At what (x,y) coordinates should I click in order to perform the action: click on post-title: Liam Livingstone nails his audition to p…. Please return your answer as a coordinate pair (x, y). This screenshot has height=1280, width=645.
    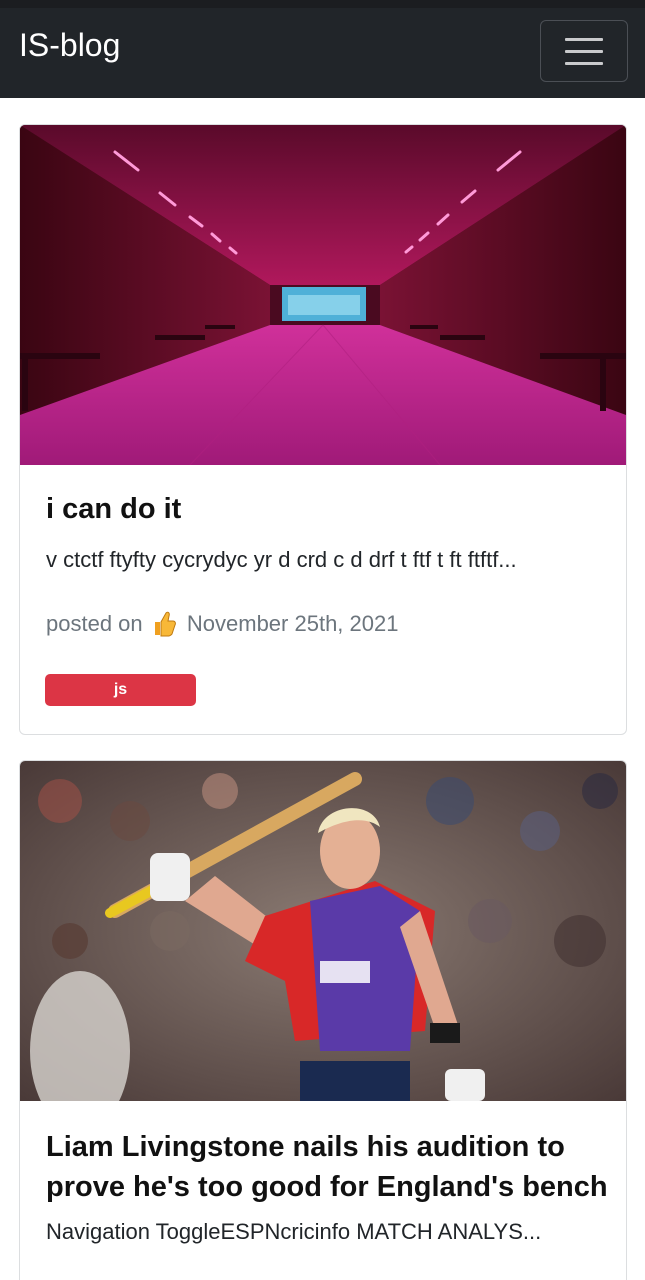
    Looking at the image, I should click on (331, 1167).